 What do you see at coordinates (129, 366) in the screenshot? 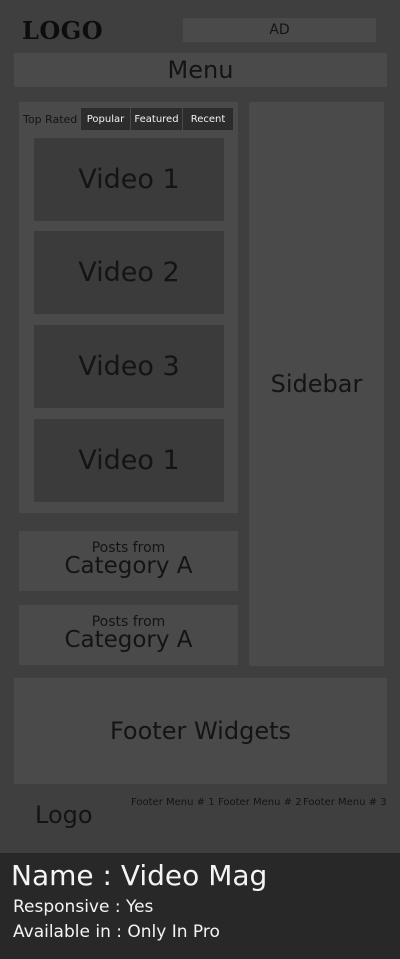
I see `video-thumbnail-3: Video 3` at bounding box center [129, 366].